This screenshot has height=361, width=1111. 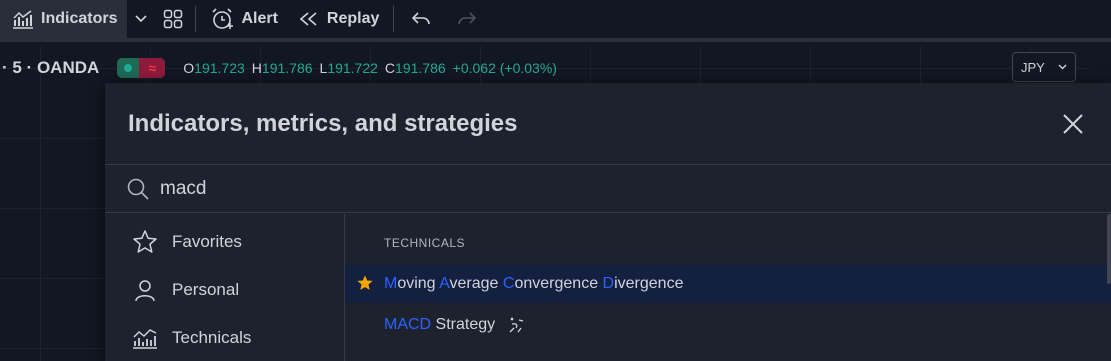 I want to click on strategy-icon, so click(x=516, y=325).